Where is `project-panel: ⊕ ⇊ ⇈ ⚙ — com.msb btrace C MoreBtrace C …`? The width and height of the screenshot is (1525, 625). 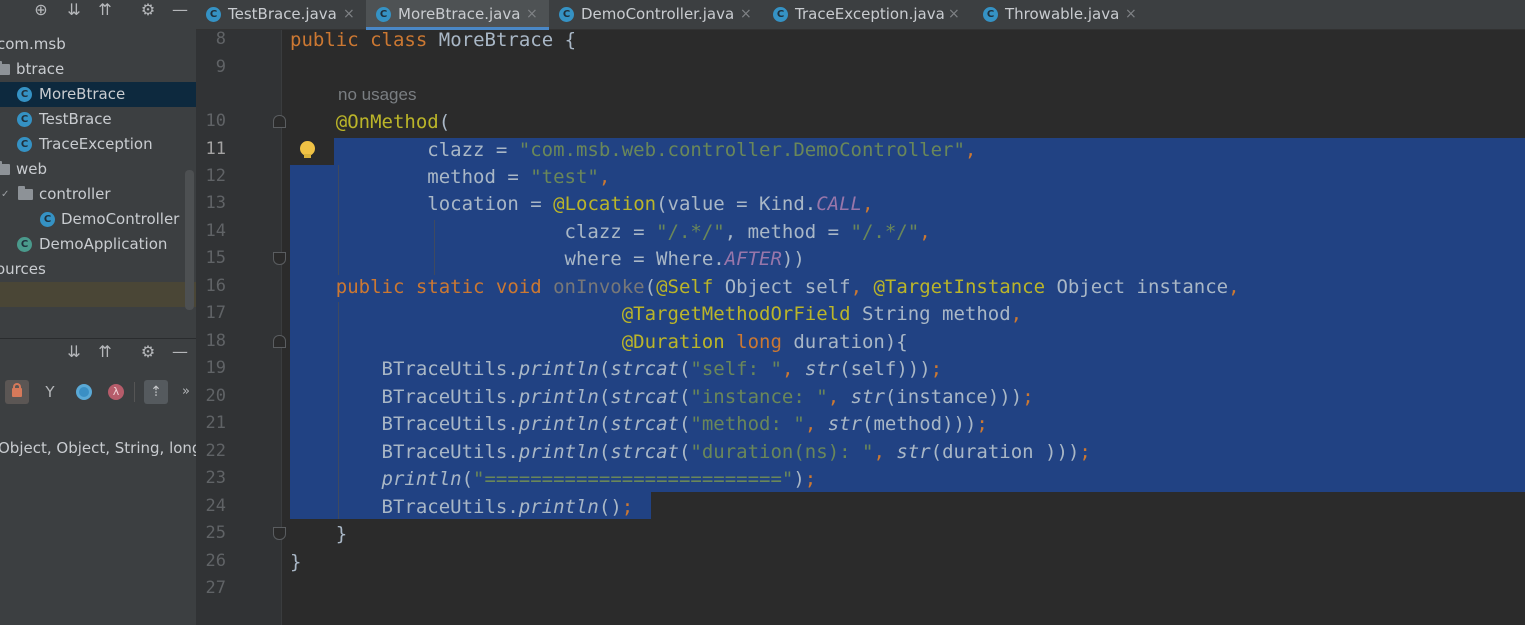
project-panel: ⊕ ⇊ ⇈ ⚙ — com.msb btrace C MoreBtrace C … is located at coordinates (98, 312).